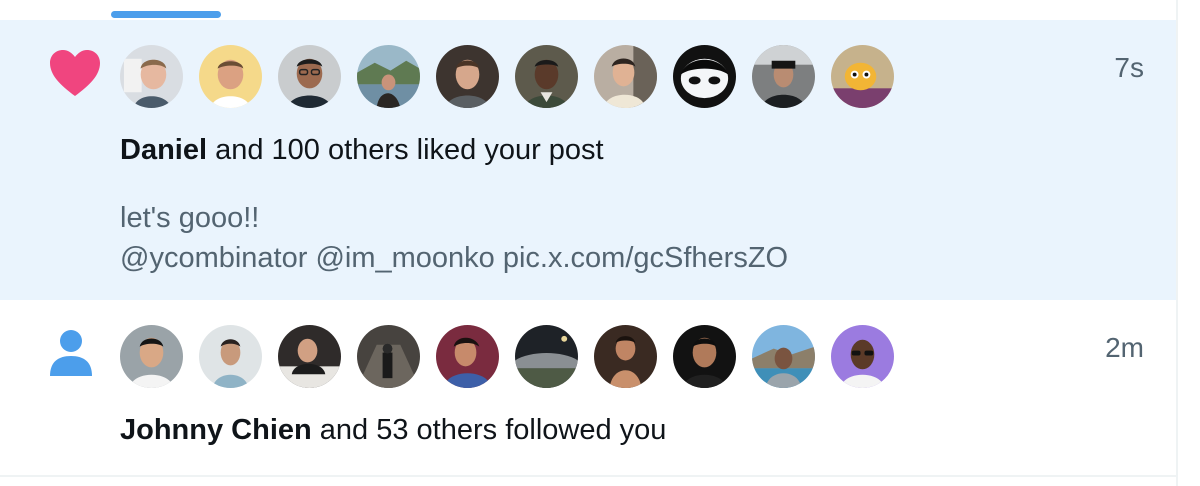 The width and height of the screenshot is (1200, 486). Describe the element at coordinates (405, 150) in the screenshot. I see `action-text: and 100 others liked your post` at that location.